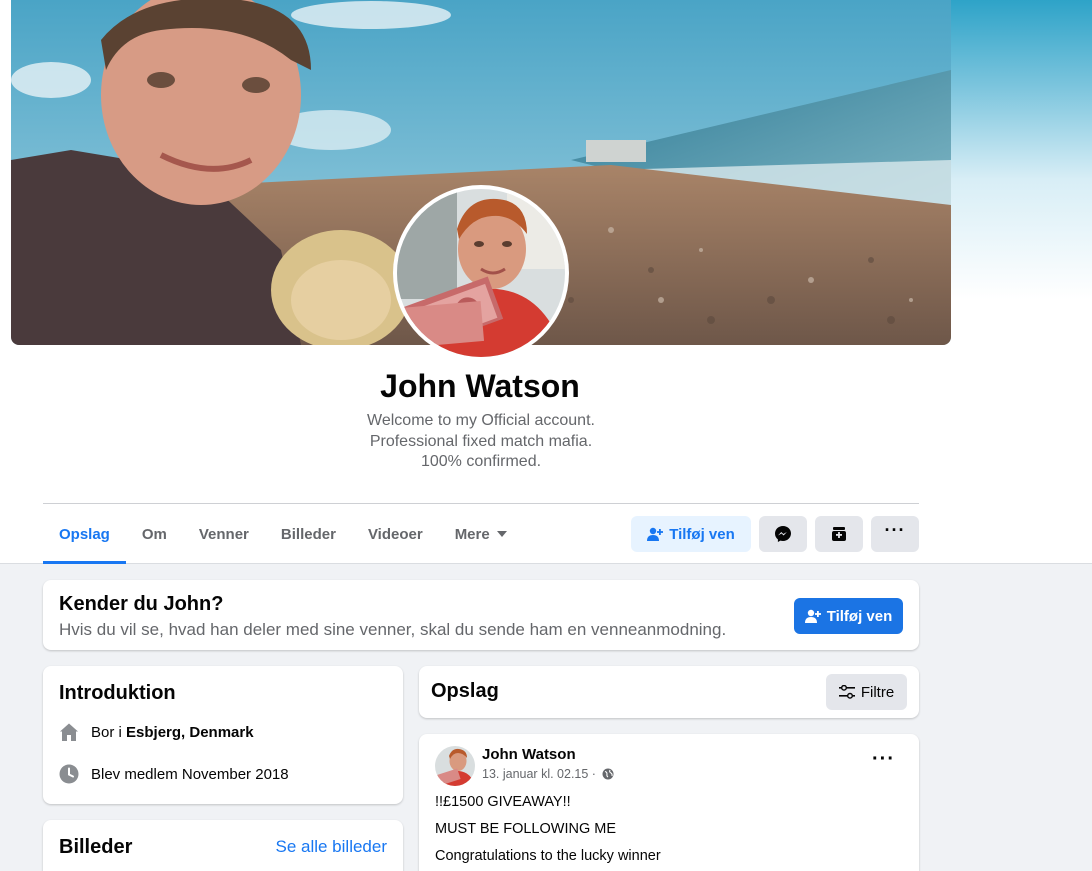 The height and width of the screenshot is (871, 1092). I want to click on tab-label: Videoer, so click(395, 534).